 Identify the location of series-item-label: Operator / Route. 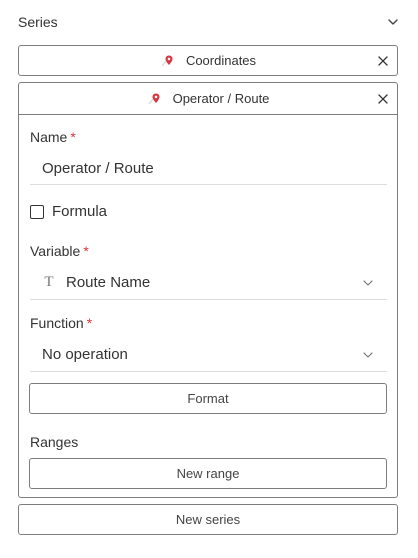
(221, 98).